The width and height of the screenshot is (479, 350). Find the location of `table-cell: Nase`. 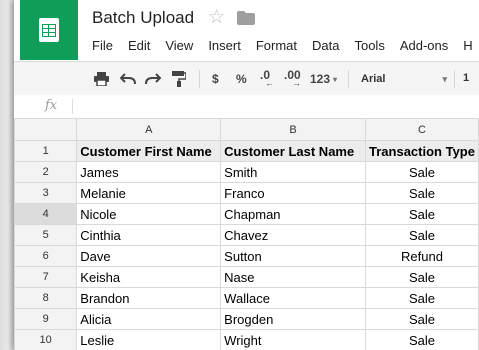

table-cell: Nase is located at coordinates (293, 277).